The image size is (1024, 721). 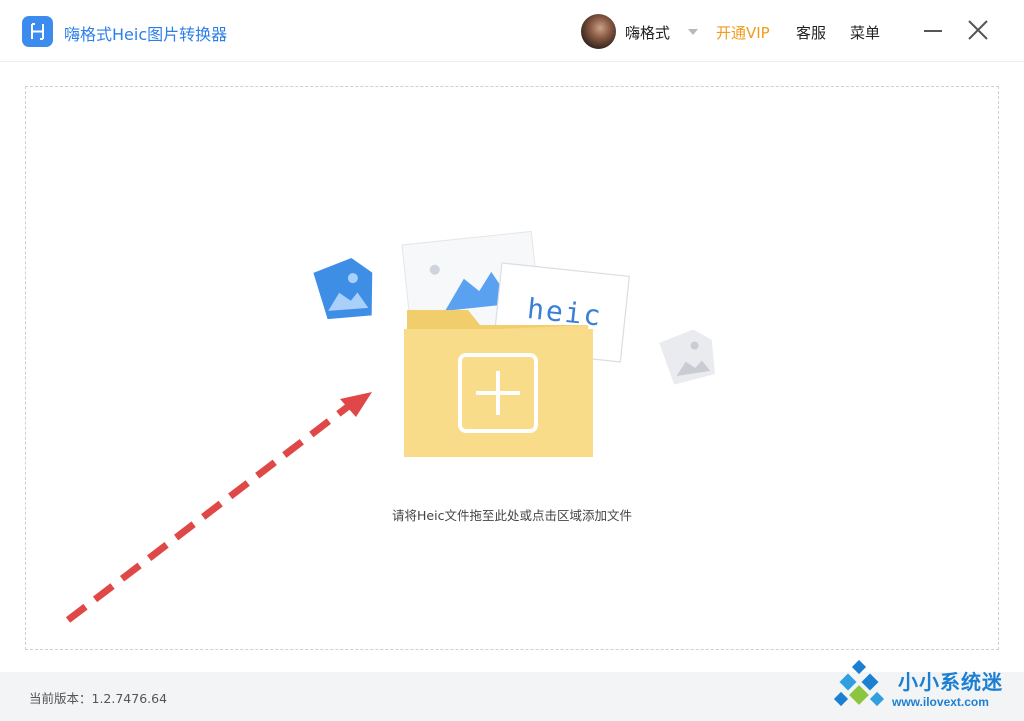 I want to click on watermark: 小小系统迷 www.ilovext.com, so click(x=927, y=689).